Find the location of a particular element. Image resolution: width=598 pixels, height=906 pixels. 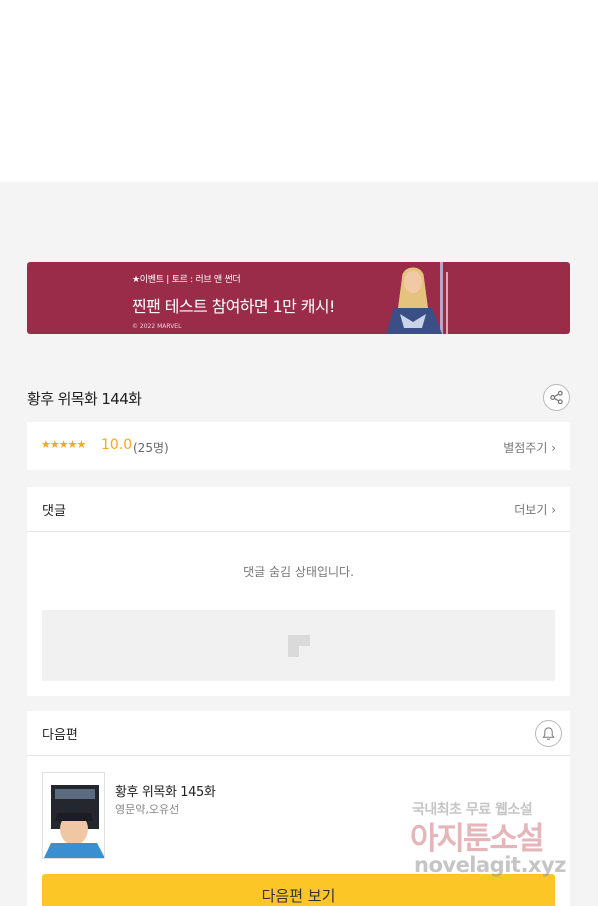

banner-copyright: © 2022 MARVEL is located at coordinates (157, 326).